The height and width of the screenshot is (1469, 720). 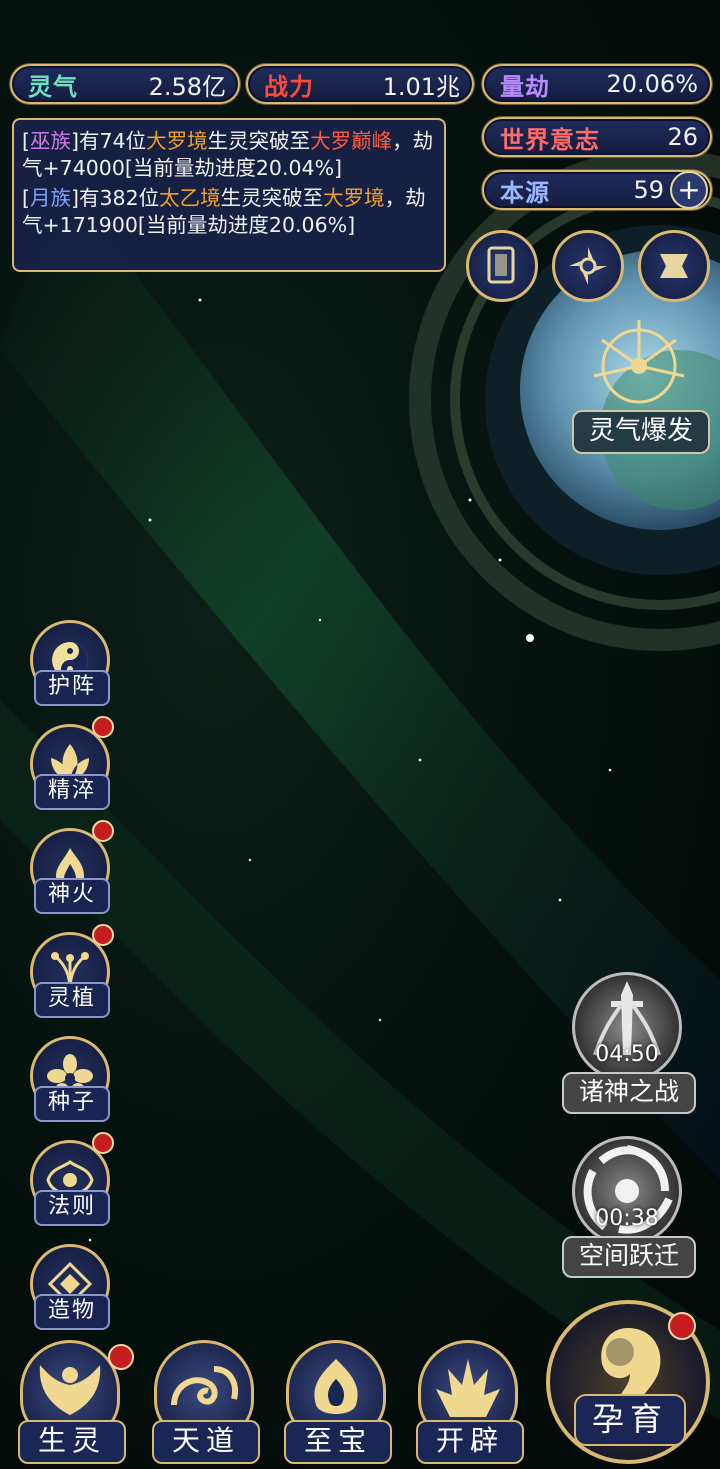 What do you see at coordinates (115, 198) in the screenshot?
I see `log-text: ]有382位` at bounding box center [115, 198].